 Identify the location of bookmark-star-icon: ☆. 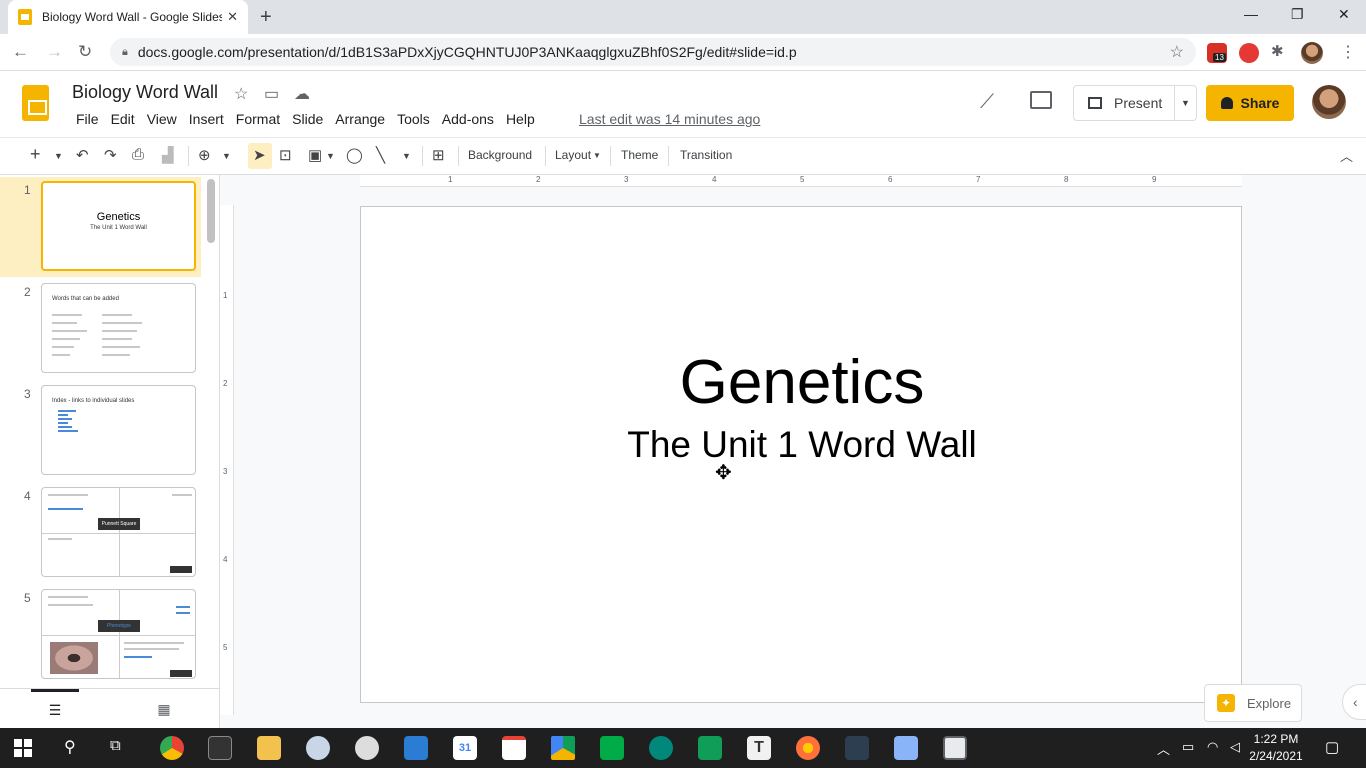
(1177, 52).